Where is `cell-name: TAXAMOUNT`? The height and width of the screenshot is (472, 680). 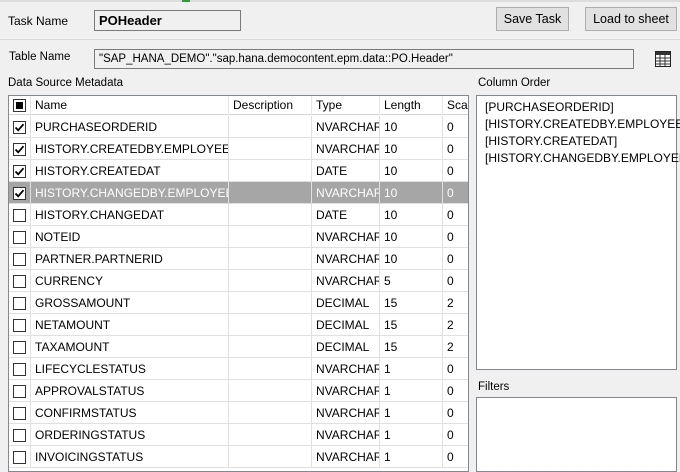
cell-name: TAXAMOUNT is located at coordinates (130, 347).